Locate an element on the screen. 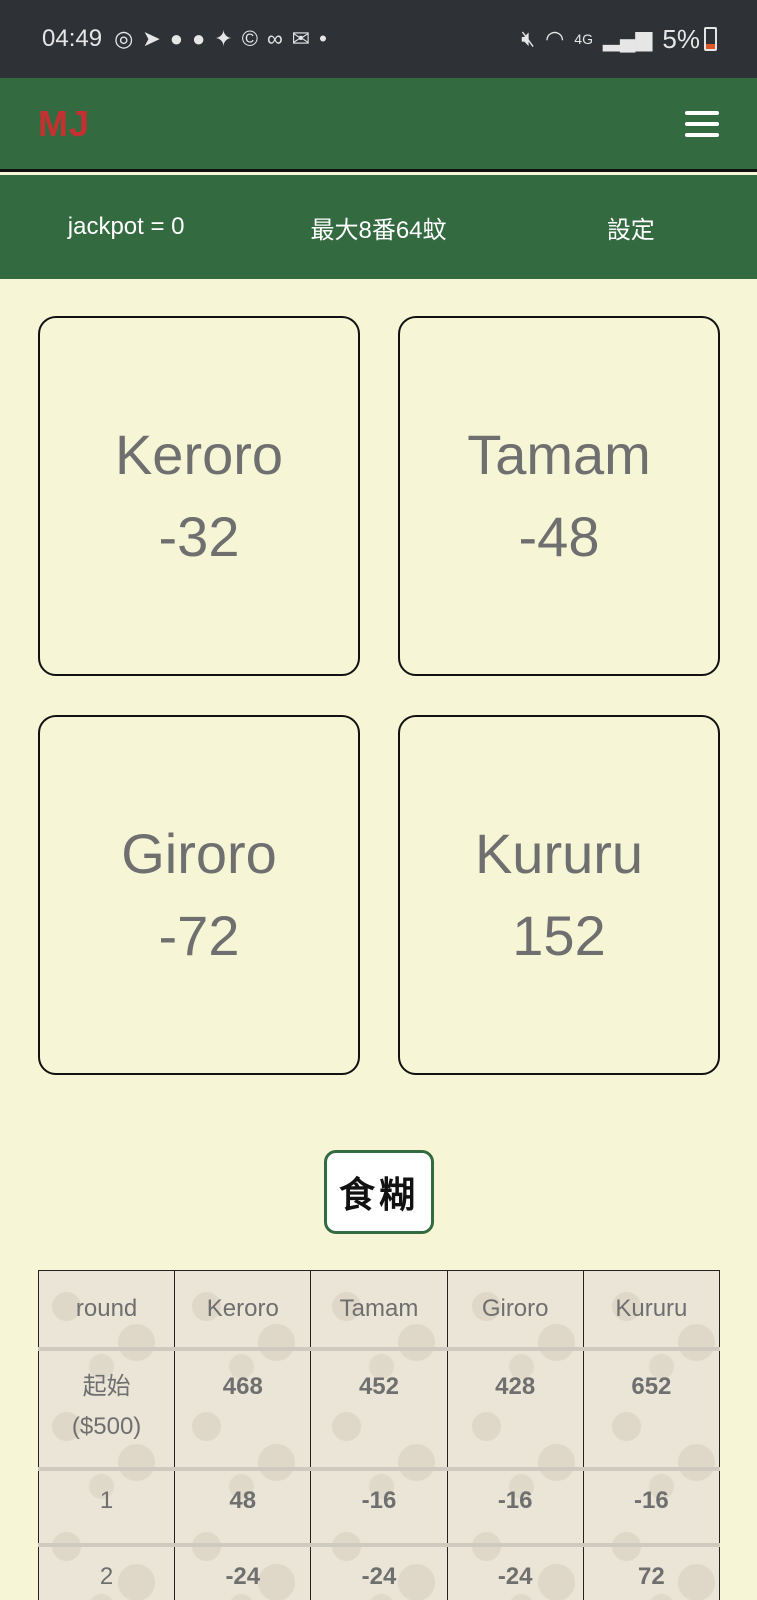 This screenshot has width=757, height=1600. notification-icons: ◎ ➤ ● ● ✦ © ∞ ✉ • is located at coordinates (220, 39).